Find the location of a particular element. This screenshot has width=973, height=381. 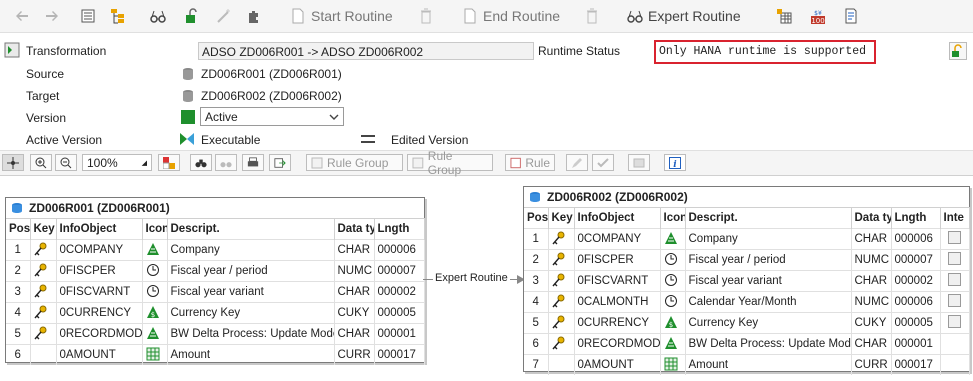

puzzle-icon is located at coordinates (254, 16).